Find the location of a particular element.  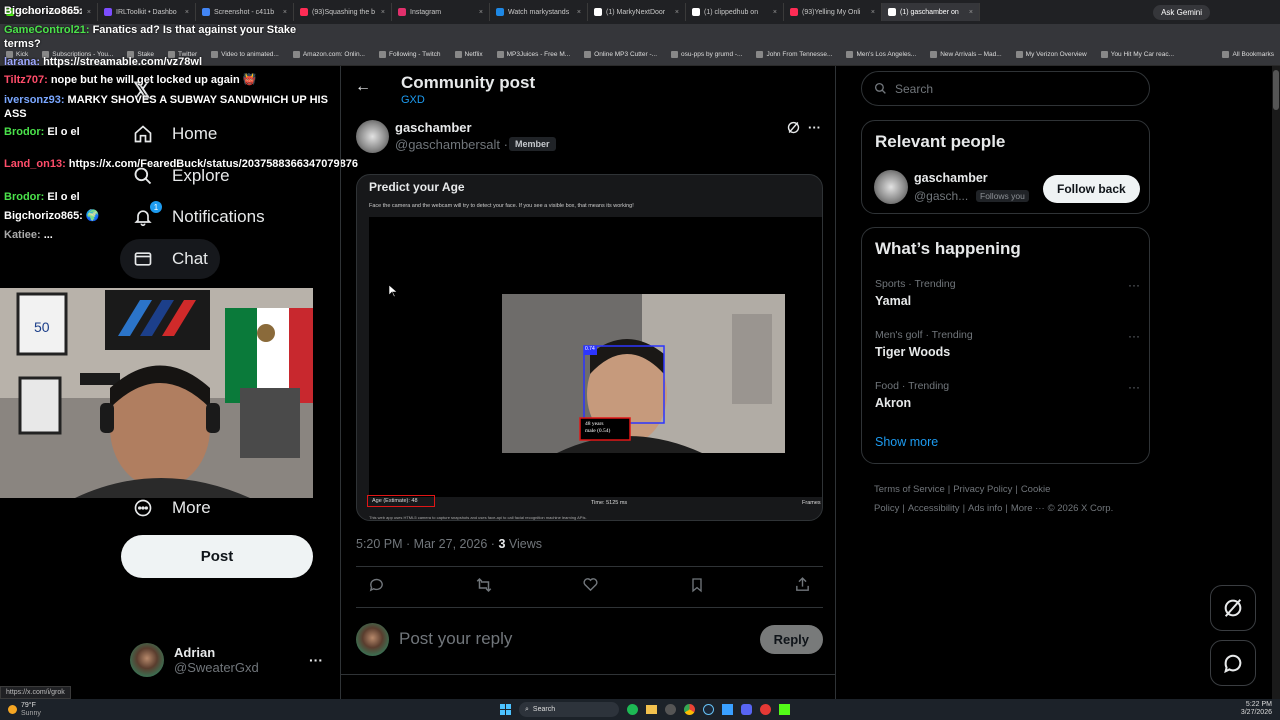

browser-tab: Watch markystands × is located at coordinates (539, 12).